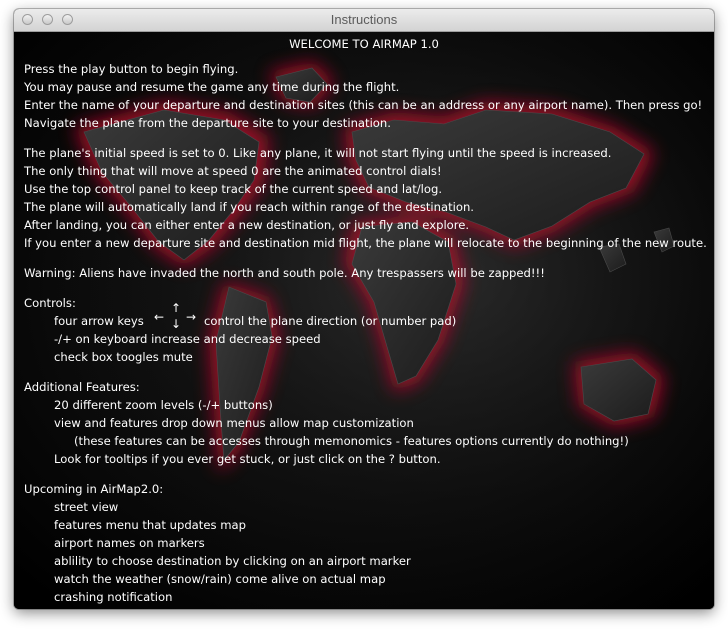 The width and height of the screenshot is (728, 630). I want to click on title-bar: Instructions, so click(364, 20).